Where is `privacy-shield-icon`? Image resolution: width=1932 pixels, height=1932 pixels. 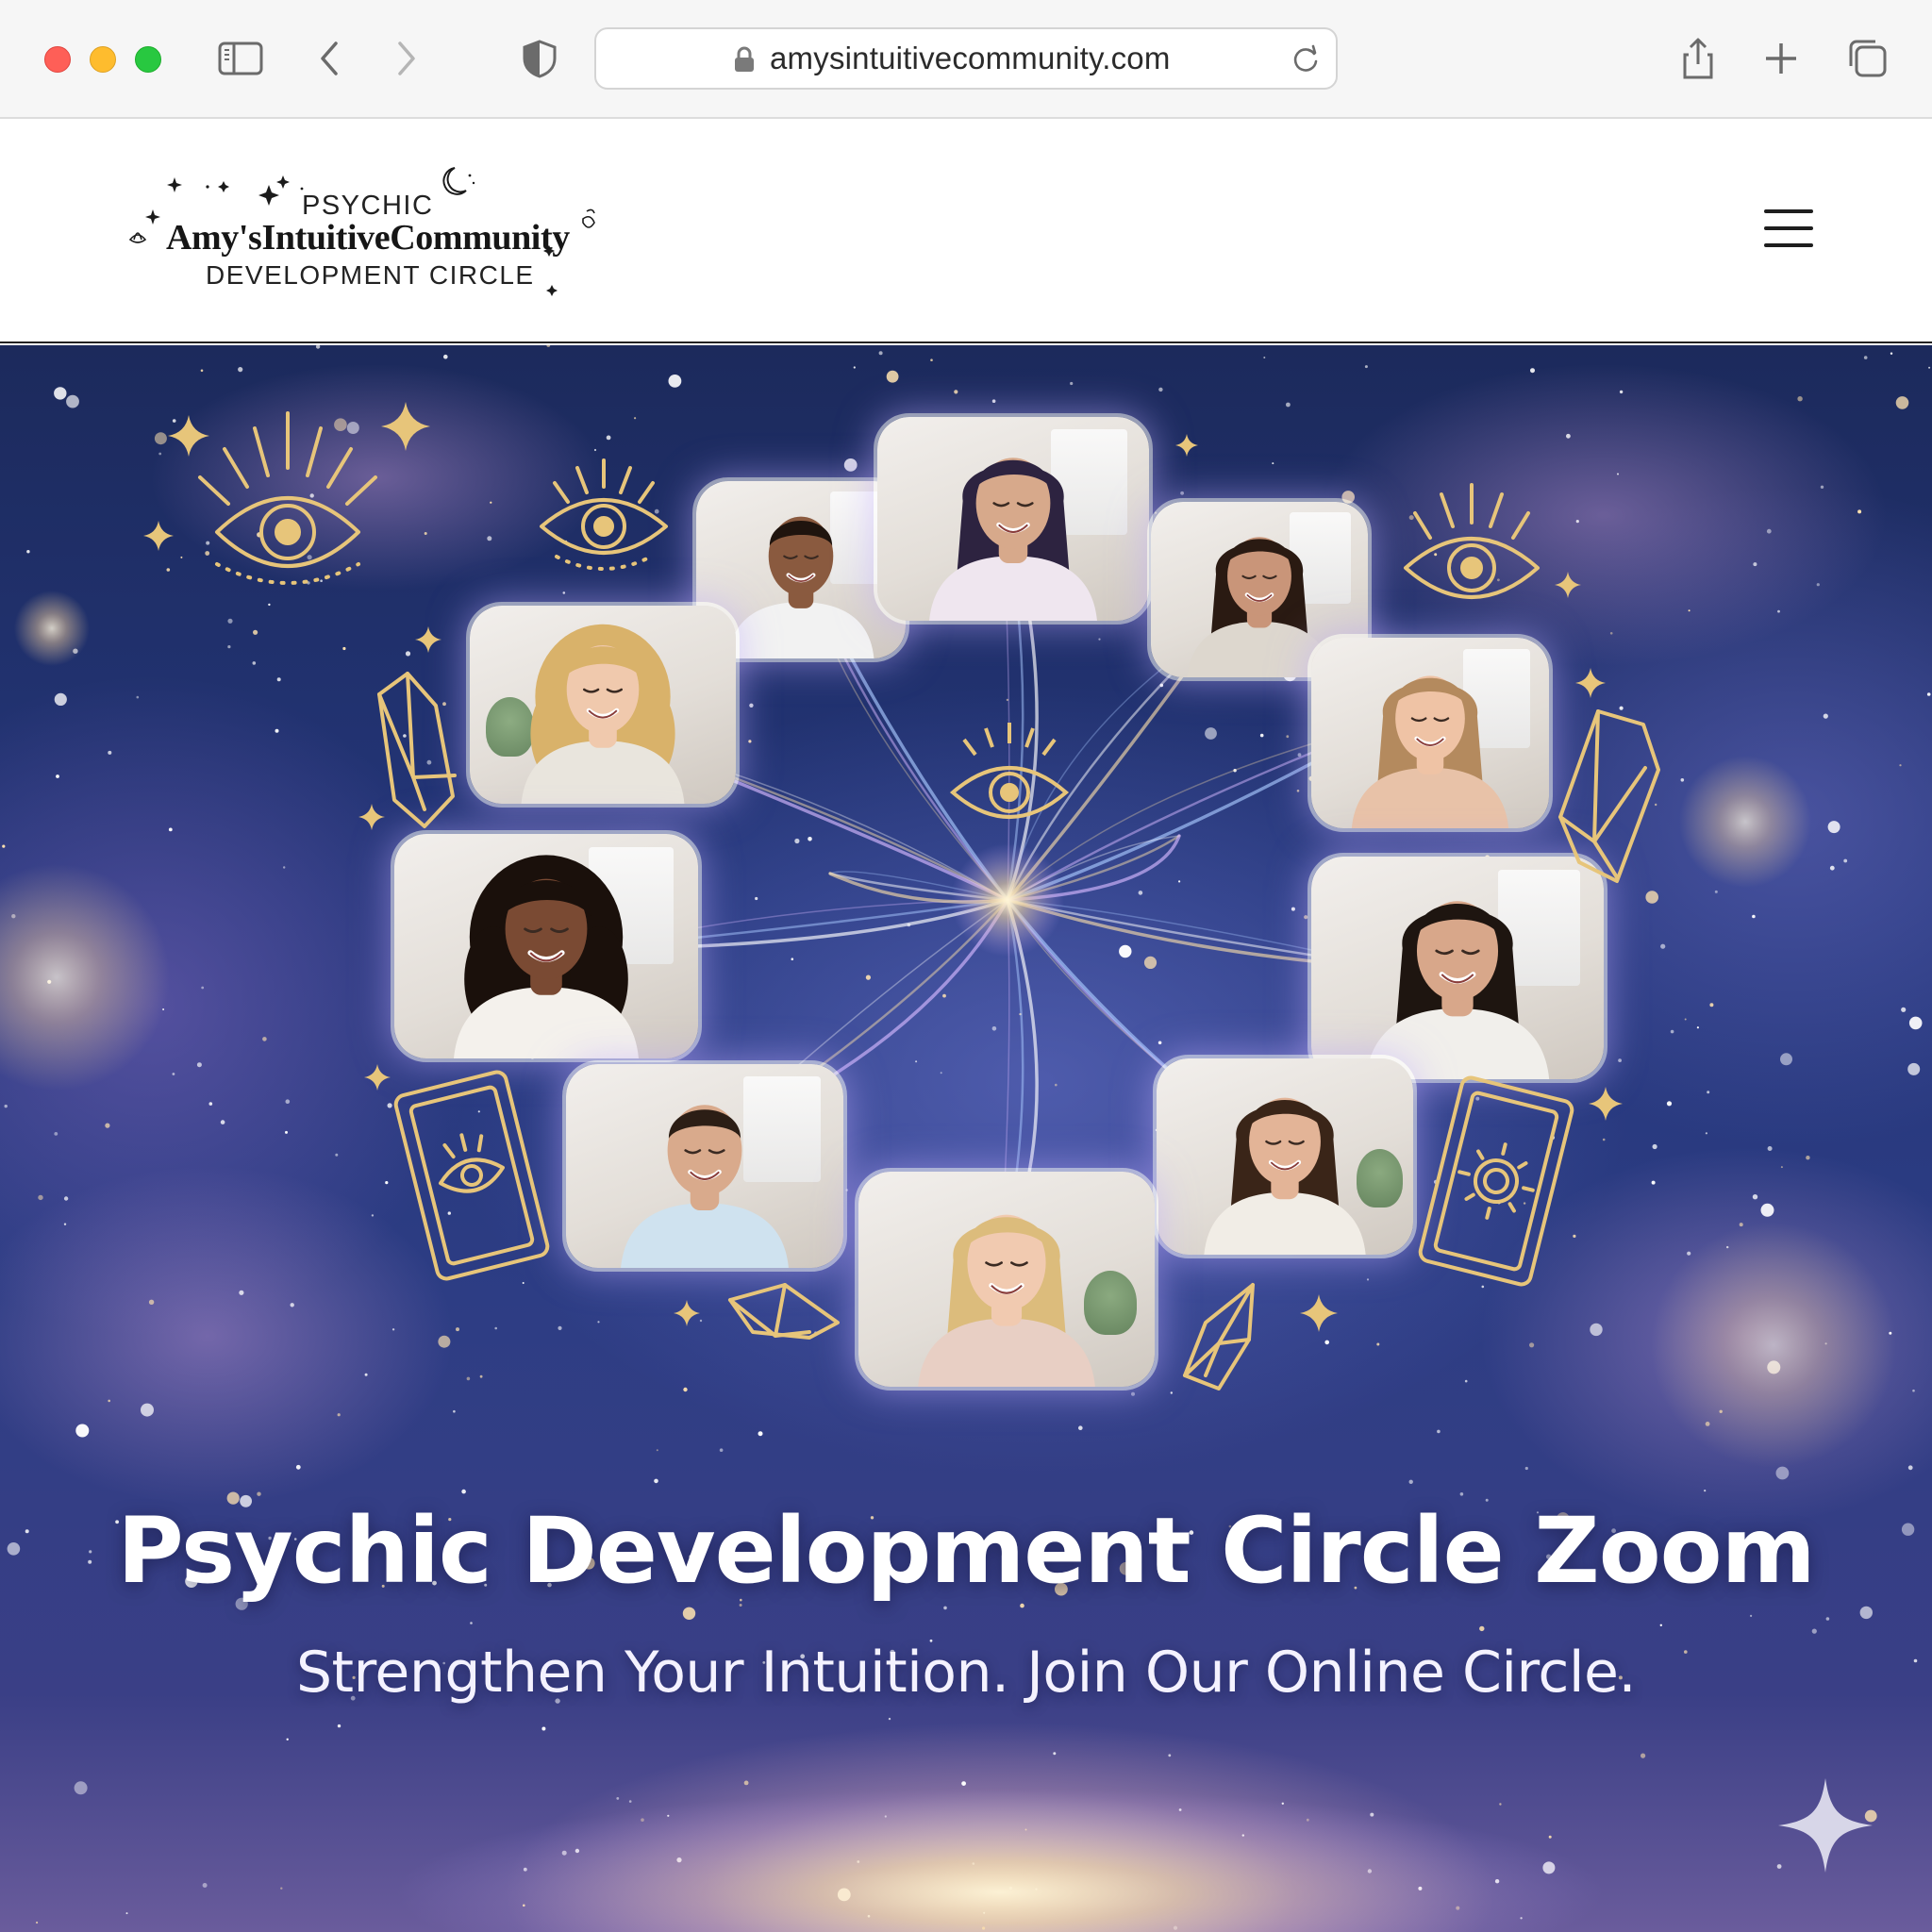 privacy-shield-icon is located at coordinates (539, 58).